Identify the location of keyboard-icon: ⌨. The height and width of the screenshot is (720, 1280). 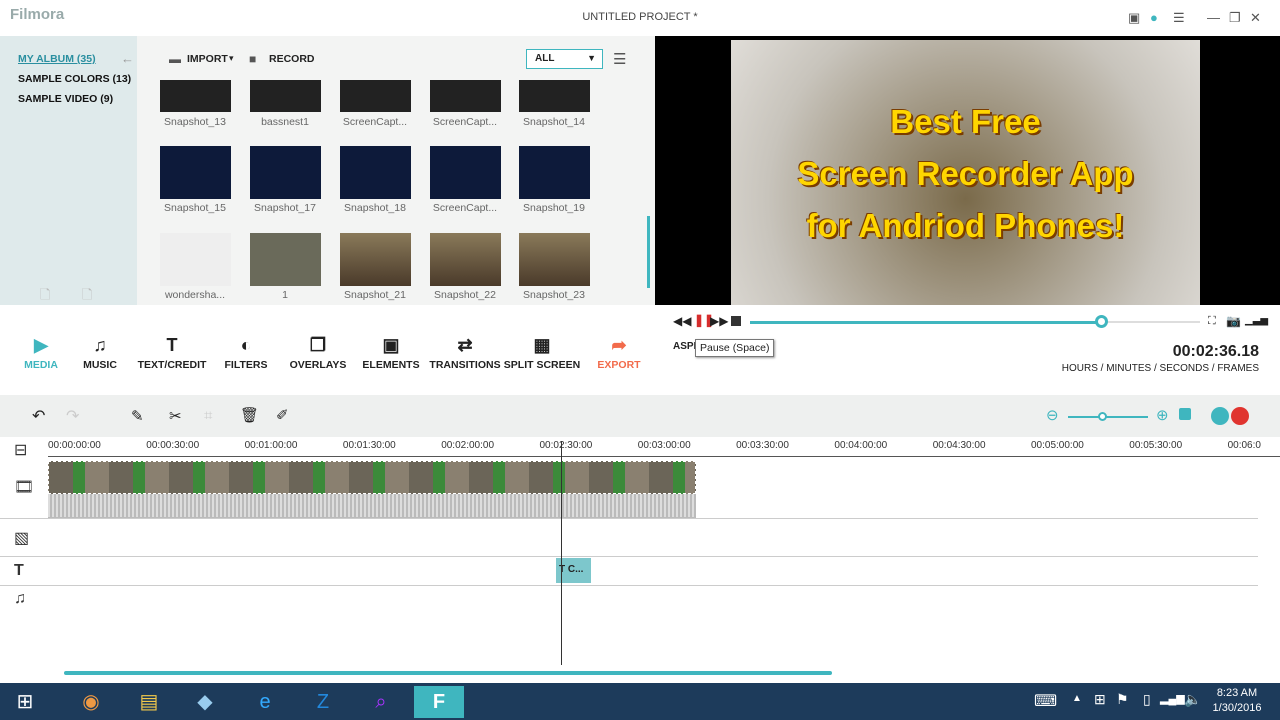
(1045, 701).